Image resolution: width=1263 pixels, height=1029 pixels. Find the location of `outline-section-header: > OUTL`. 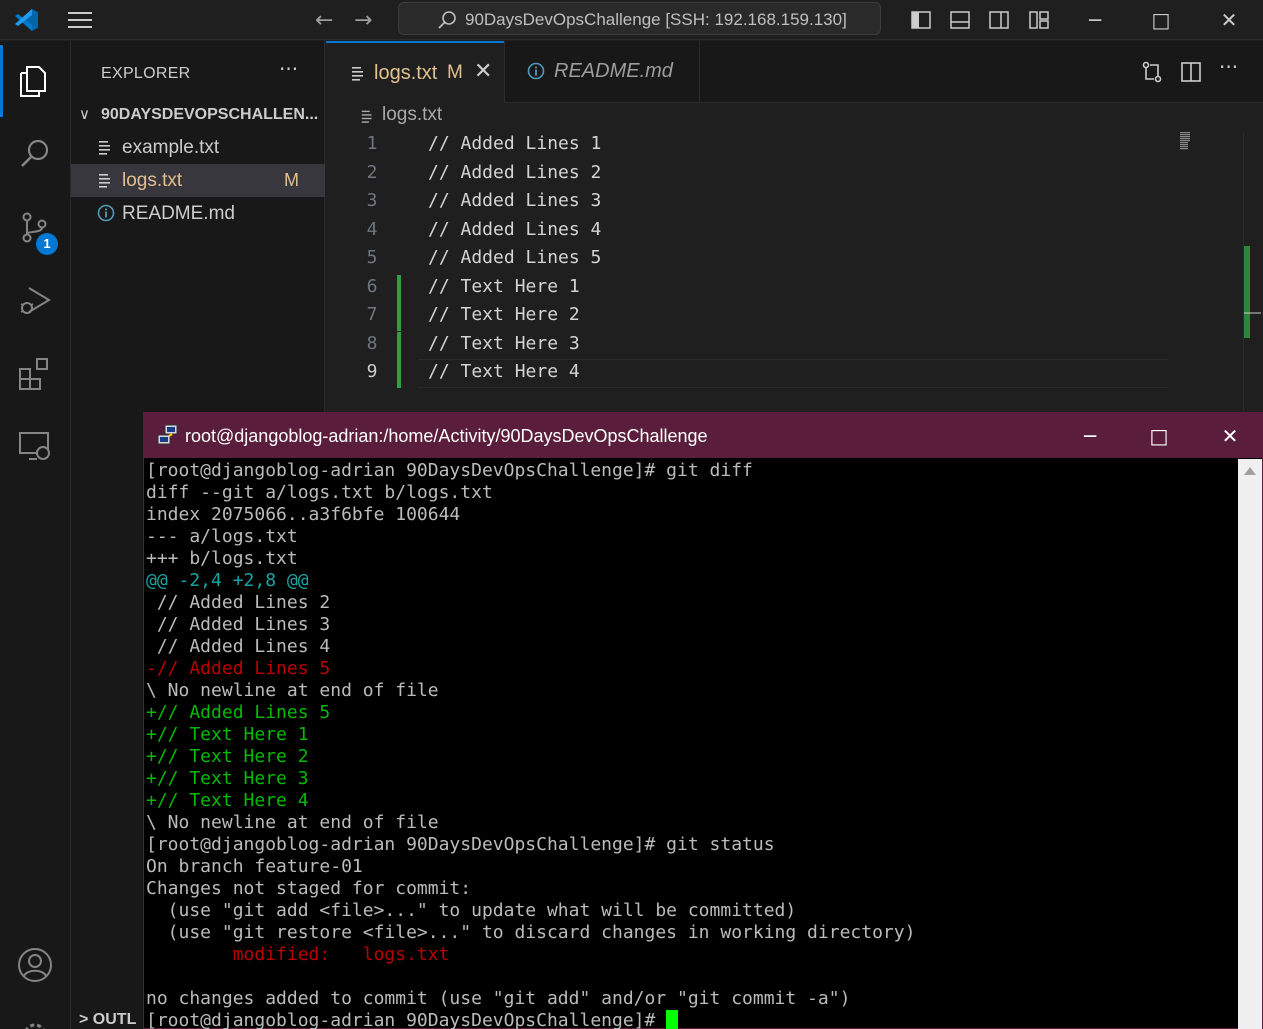

outline-section-header: > OUTL is located at coordinates (107, 1020).